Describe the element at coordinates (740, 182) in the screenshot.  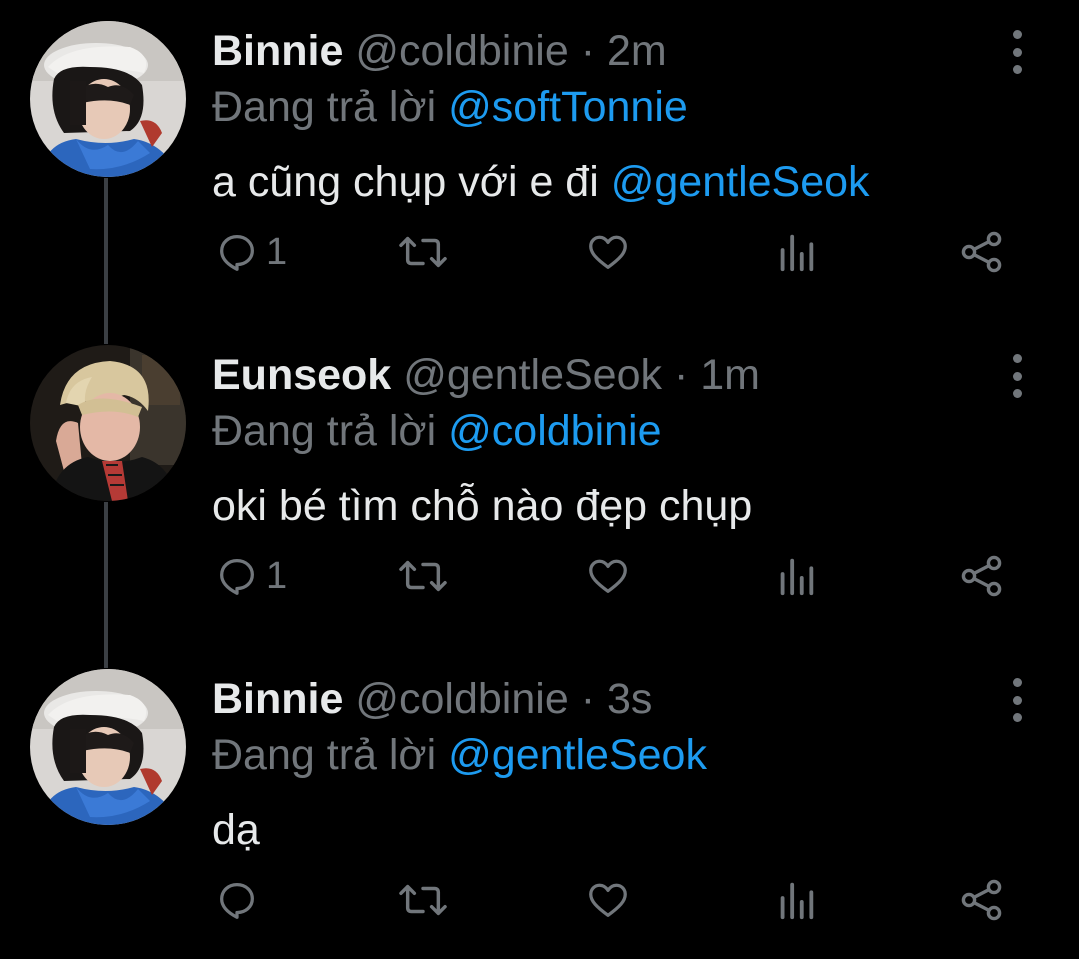
I see `tweet-mention: @gentleSeok` at that location.